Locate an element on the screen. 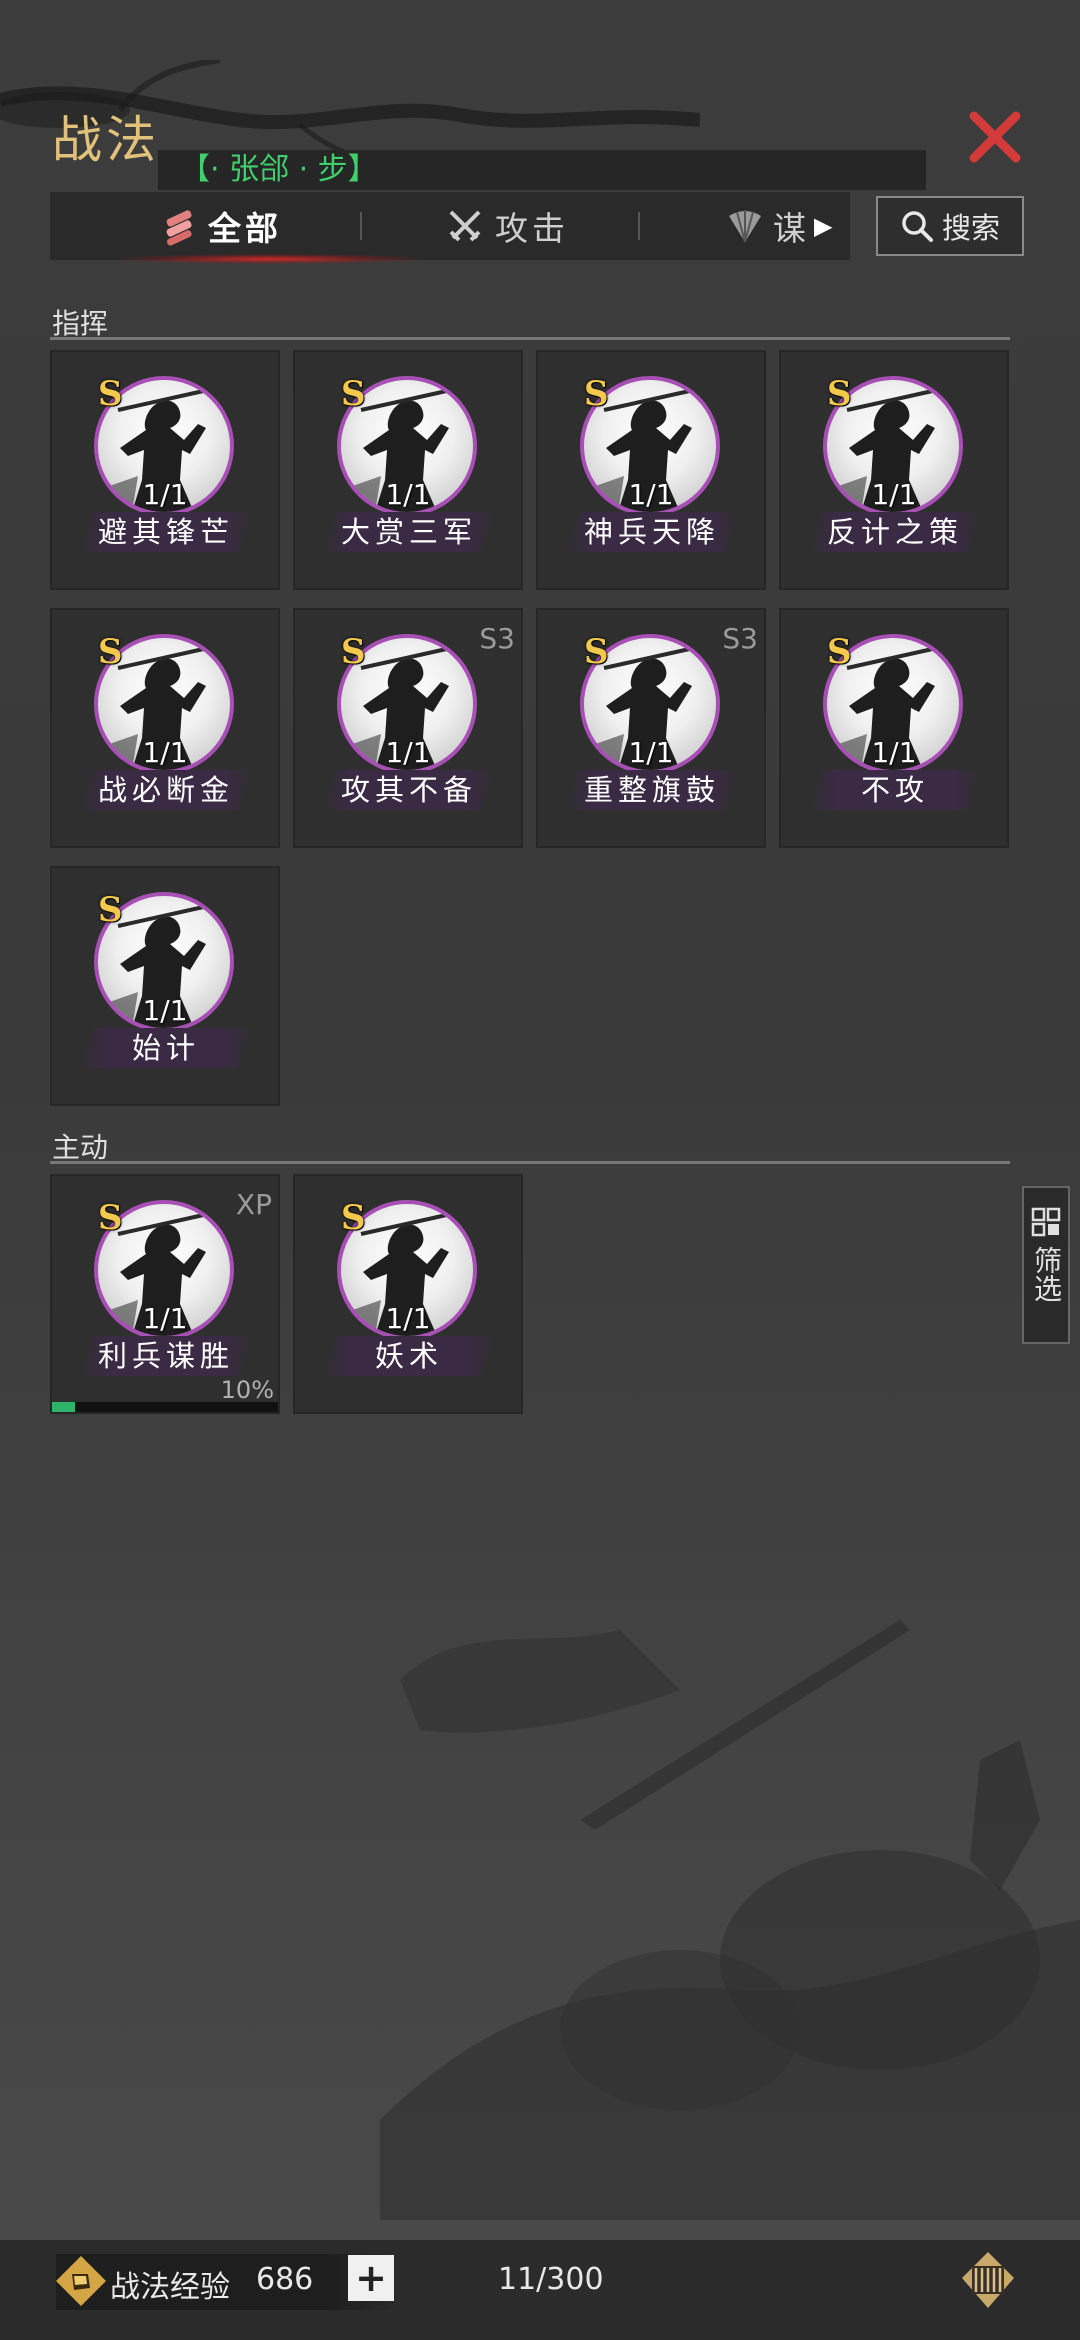 The image size is (1080, 2340). tactic-name: 始计 is located at coordinates (166, 1048).